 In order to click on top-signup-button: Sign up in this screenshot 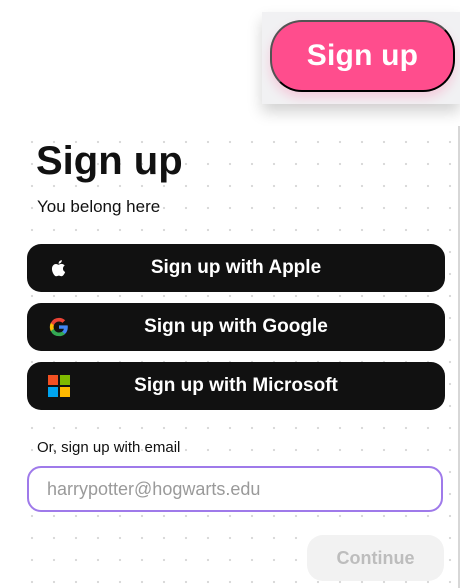, I will do `click(362, 56)`.